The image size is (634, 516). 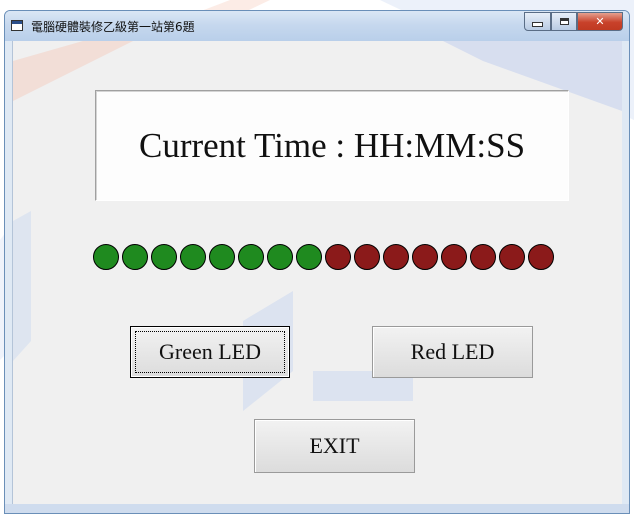 I want to click on close-button: ✕, so click(x=600, y=21).